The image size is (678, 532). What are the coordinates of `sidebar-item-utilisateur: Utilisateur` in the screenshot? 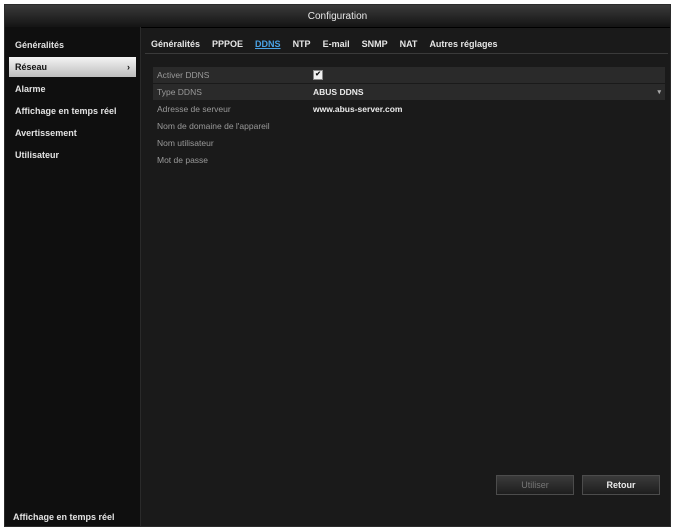 It's located at (72, 155).